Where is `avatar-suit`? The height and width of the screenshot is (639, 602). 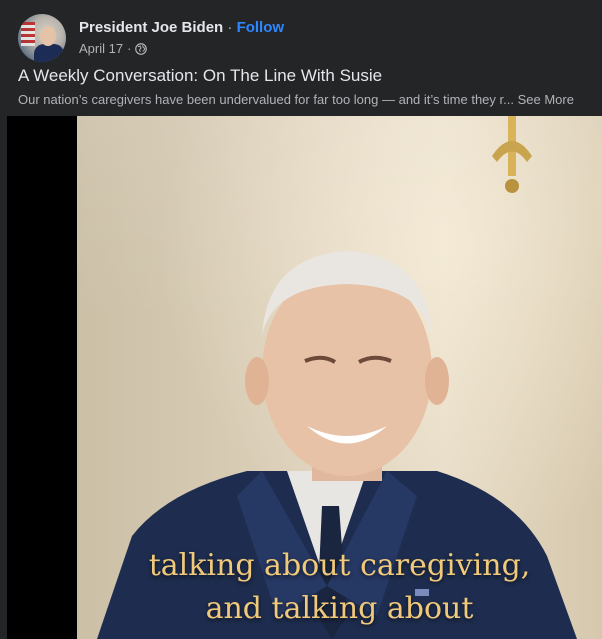 avatar-suit is located at coordinates (49, 53).